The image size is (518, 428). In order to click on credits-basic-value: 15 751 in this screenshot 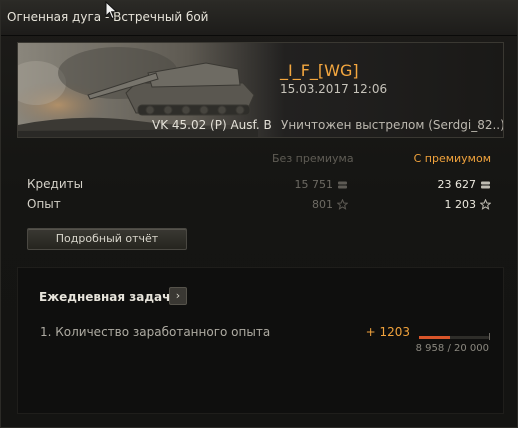, I will do `click(322, 184)`.